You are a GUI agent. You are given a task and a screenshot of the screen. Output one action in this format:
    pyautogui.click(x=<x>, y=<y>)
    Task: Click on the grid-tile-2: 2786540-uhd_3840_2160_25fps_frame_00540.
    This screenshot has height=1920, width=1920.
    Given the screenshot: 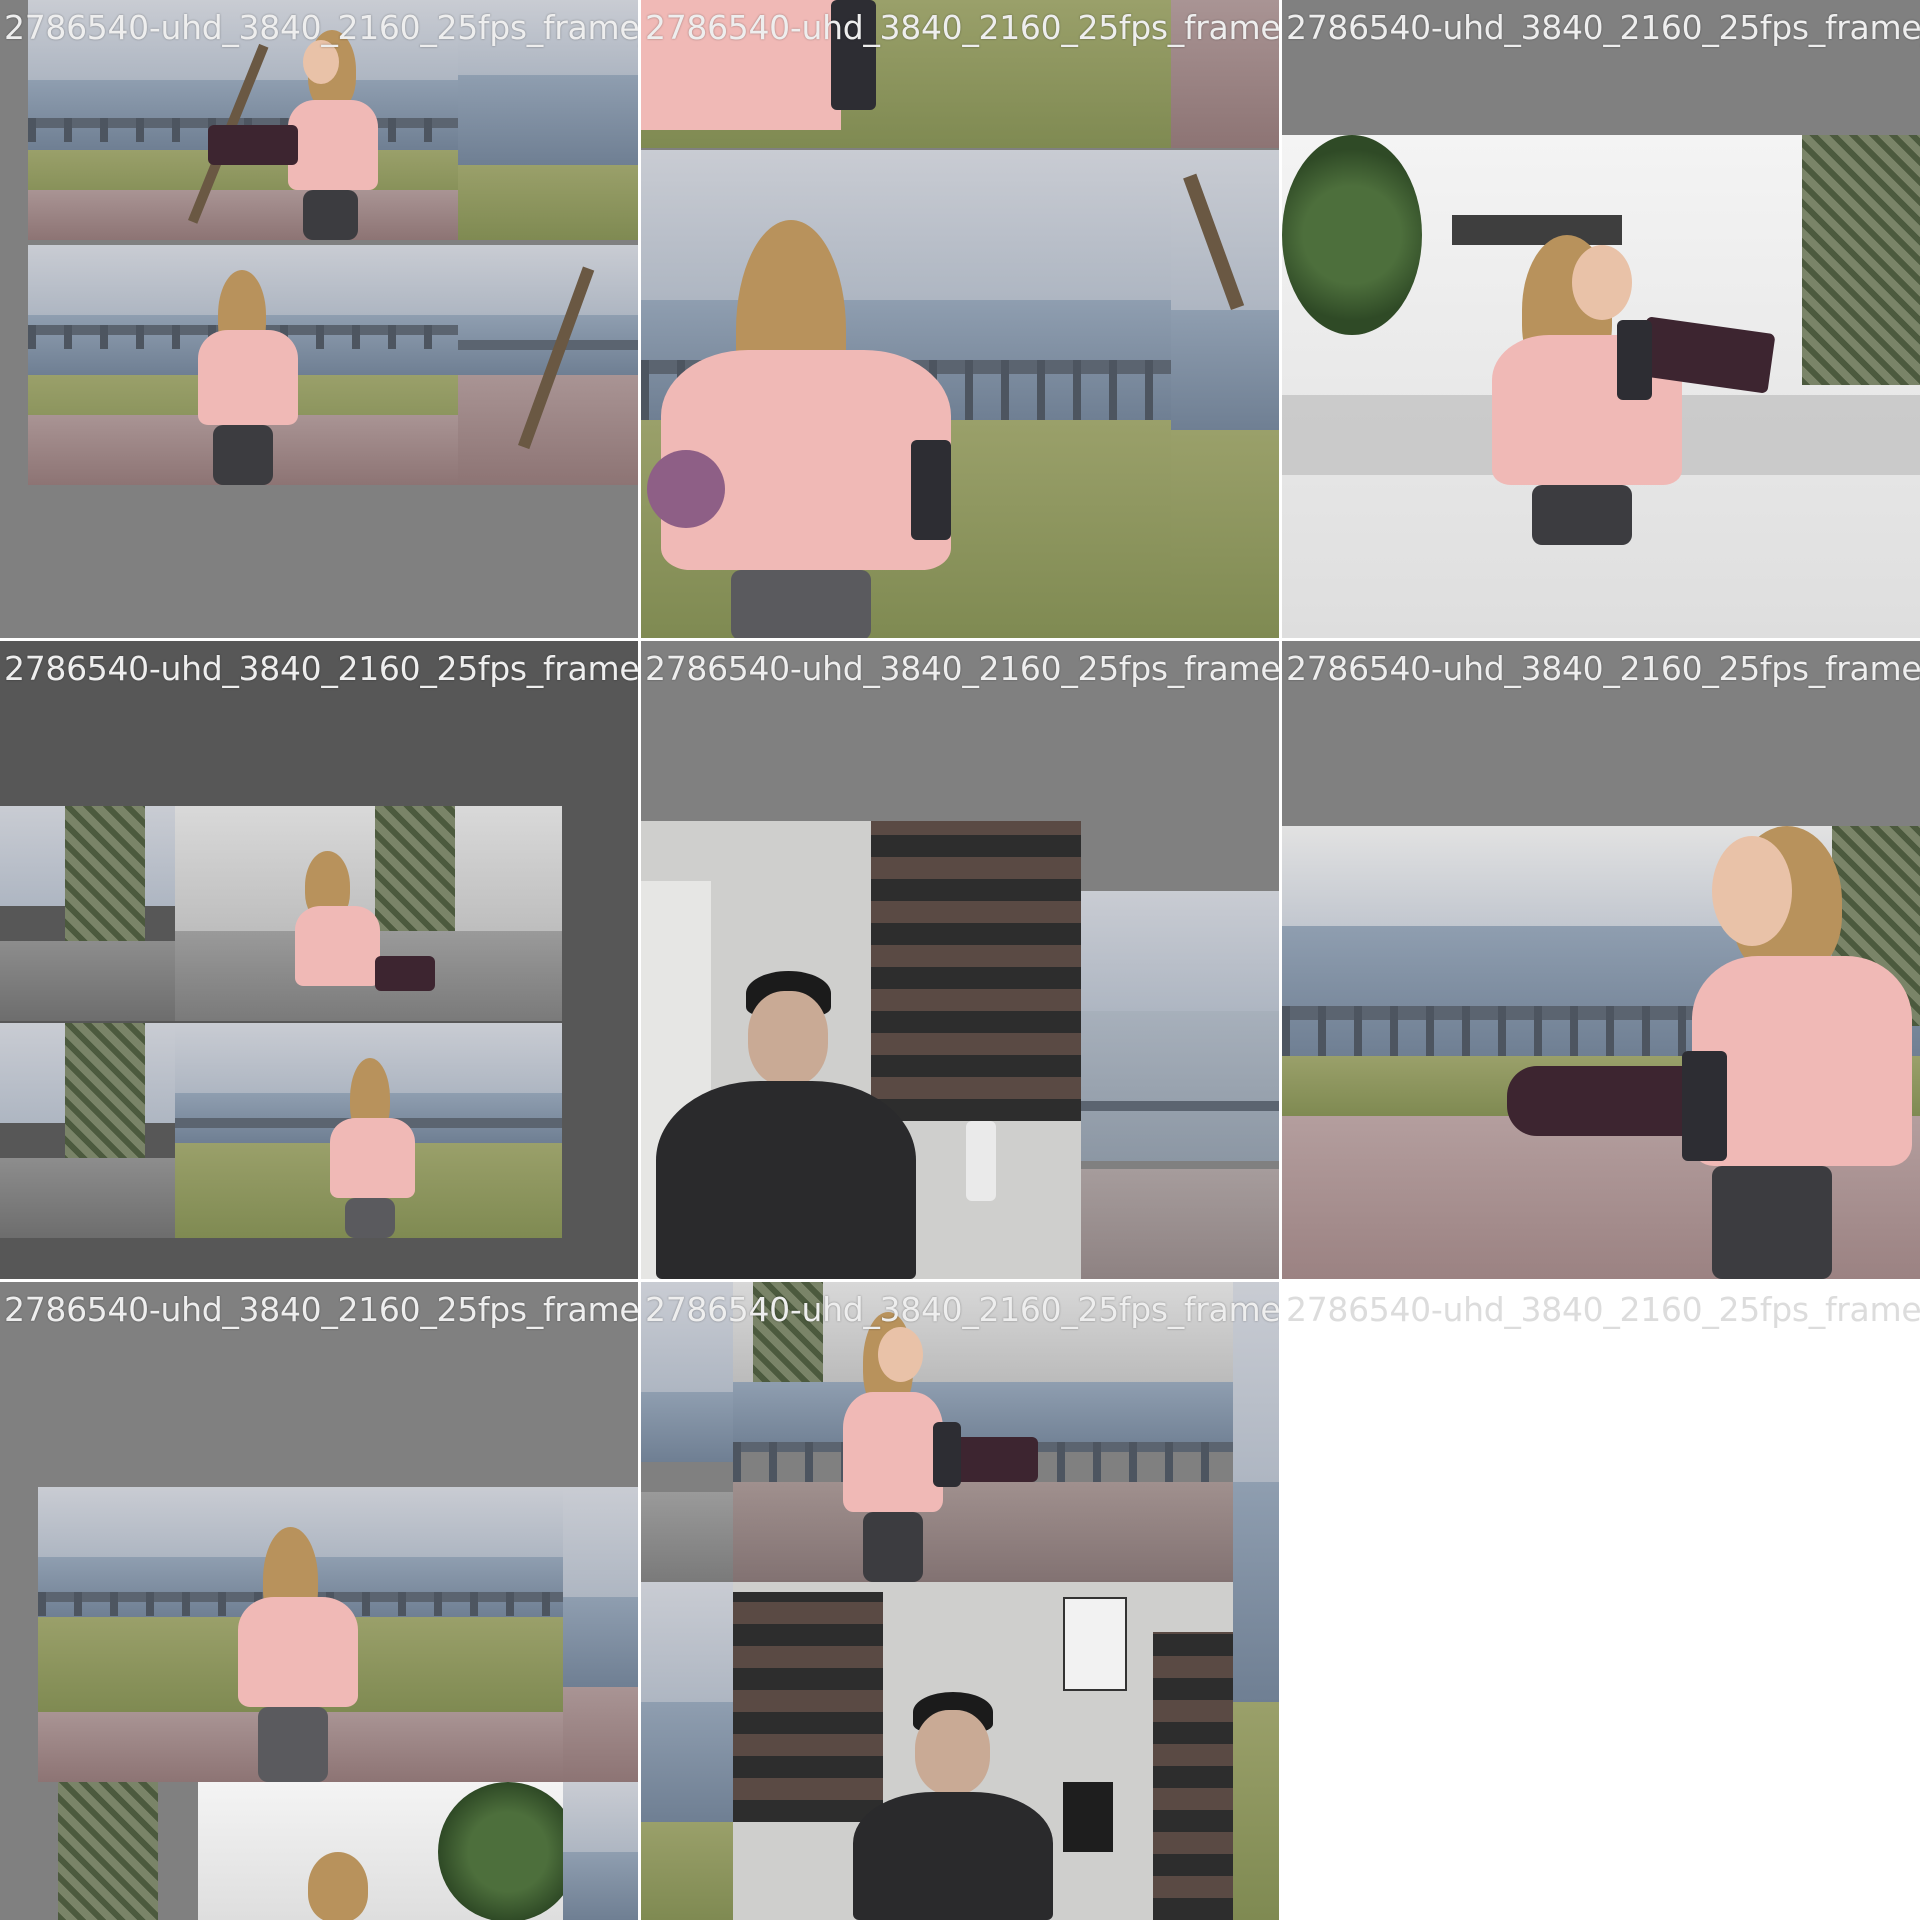 What is the action you would take?
    pyautogui.click(x=960, y=319)
    